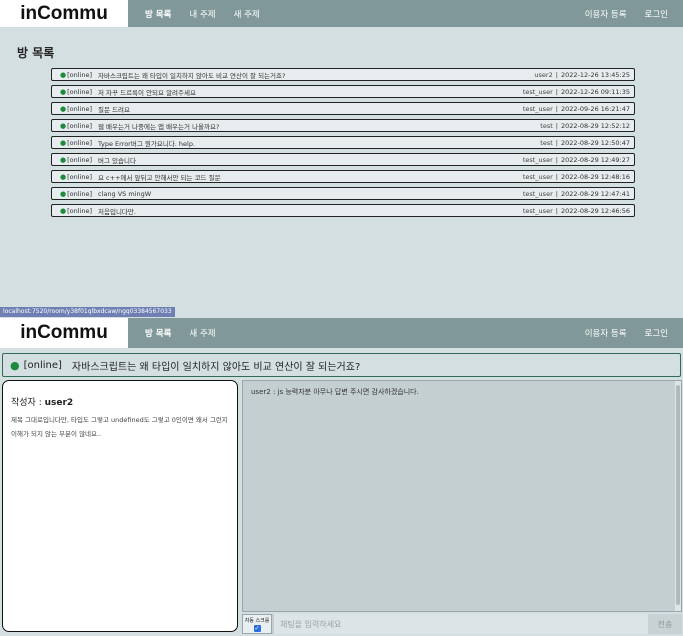  Describe the element at coordinates (595, 91) in the screenshot. I see `room-time: 2022-12-26 09:11:35` at that location.